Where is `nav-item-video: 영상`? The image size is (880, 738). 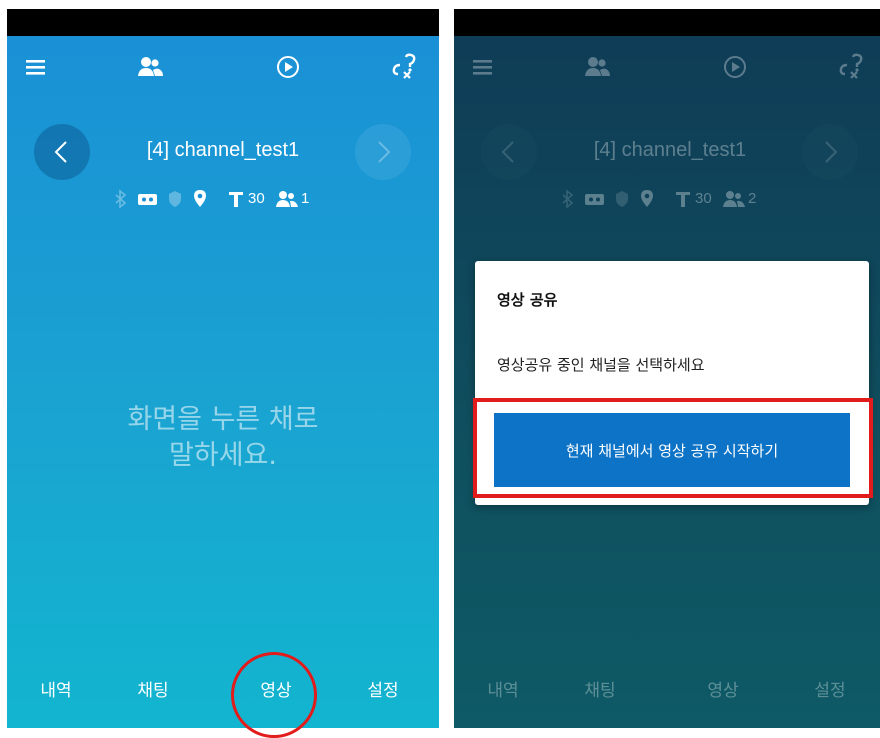
nav-item-video: 영상 is located at coordinates (723, 691).